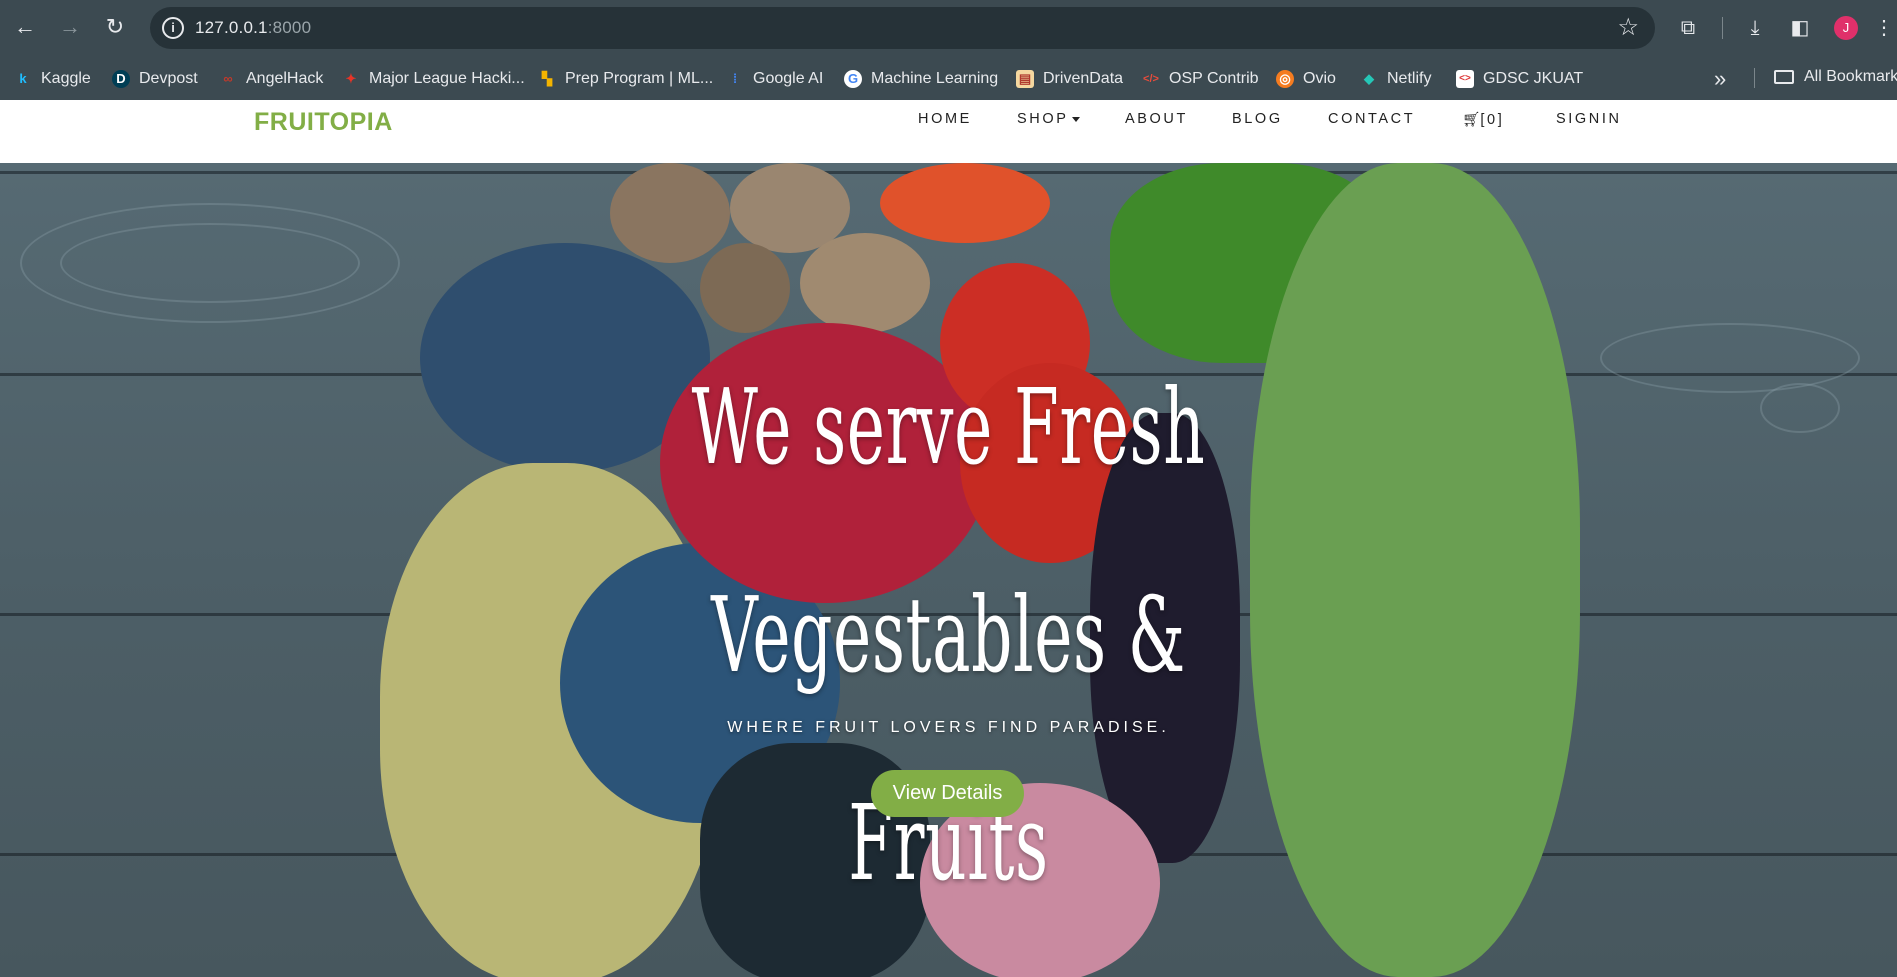  What do you see at coordinates (1371, 119) in the screenshot?
I see `nav-contact: CONTACT` at bounding box center [1371, 119].